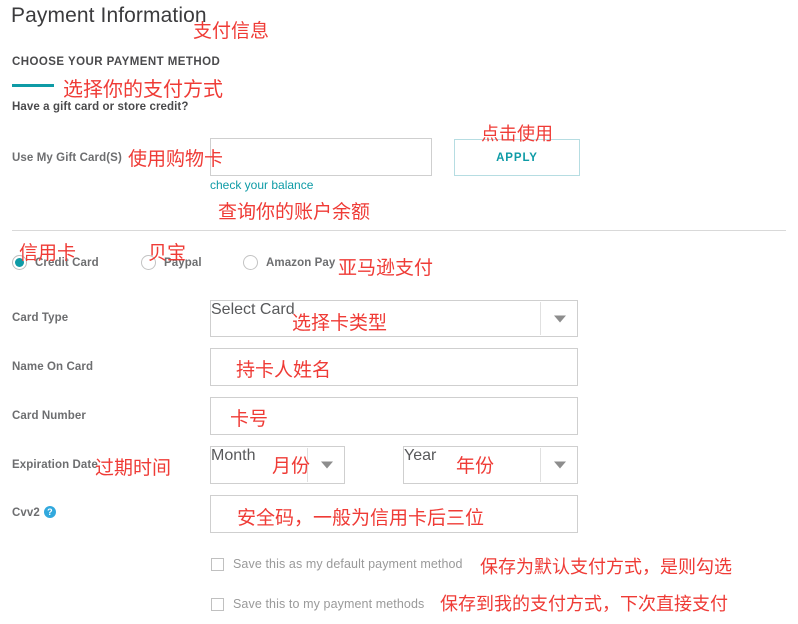  What do you see at coordinates (420, 455) in the screenshot?
I see `expiration-year-placeholder: Year` at bounding box center [420, 455].